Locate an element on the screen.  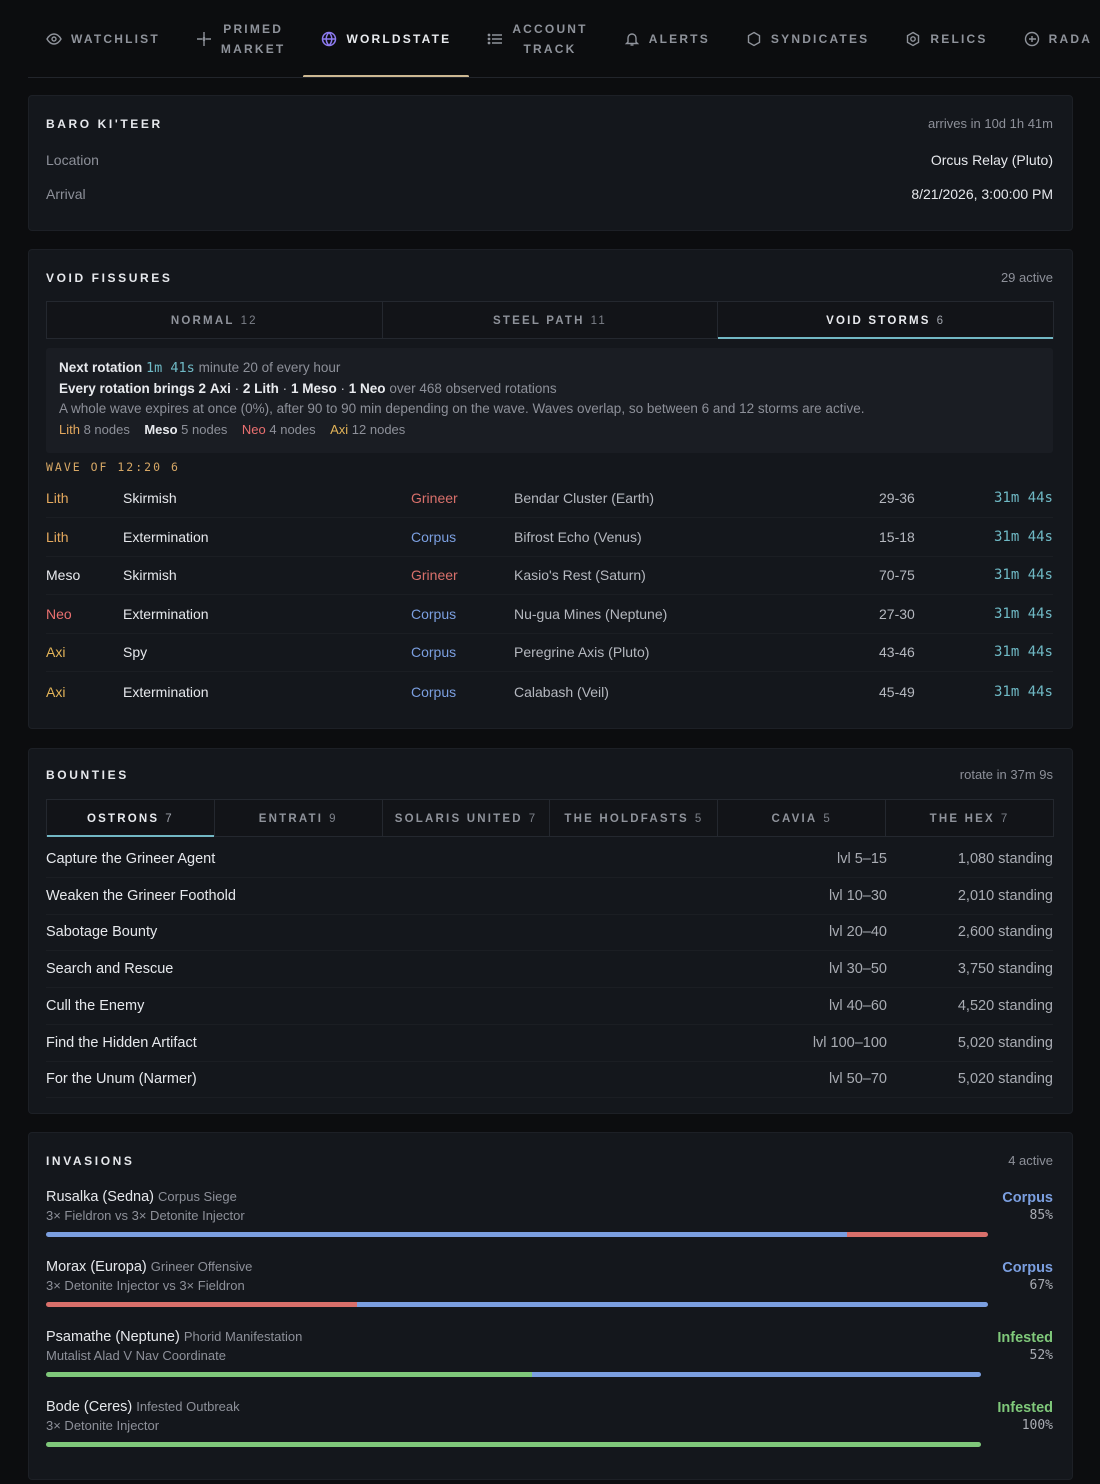
baro-header: BARO KI'TEER arrives in 10d 1h 41m is located at coordinates (549, 123).